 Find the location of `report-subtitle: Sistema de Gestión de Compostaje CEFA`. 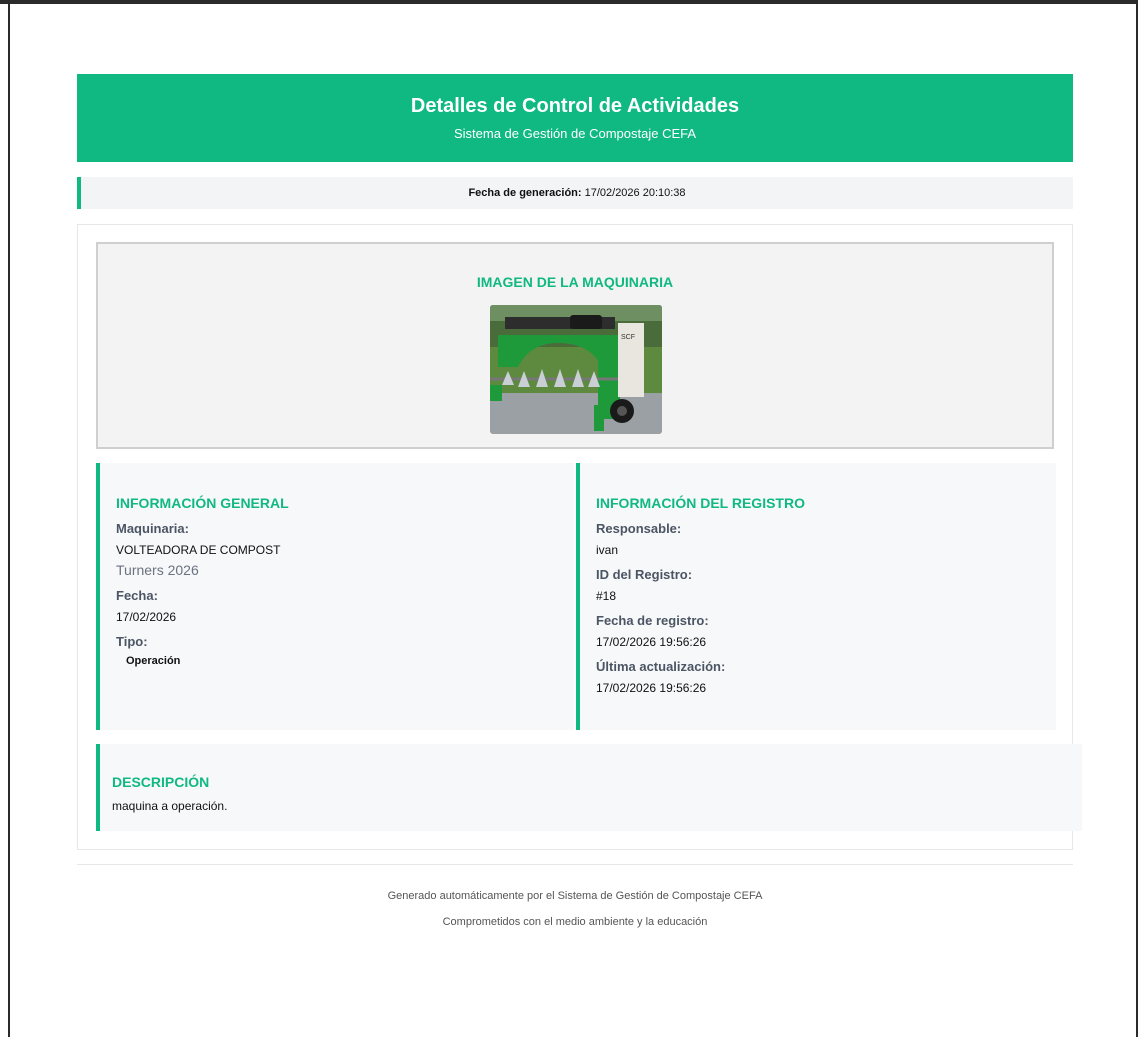

report-subtitle: Sistema de Gestión de Compostaje CEFA is located at coordinates (575, 133).